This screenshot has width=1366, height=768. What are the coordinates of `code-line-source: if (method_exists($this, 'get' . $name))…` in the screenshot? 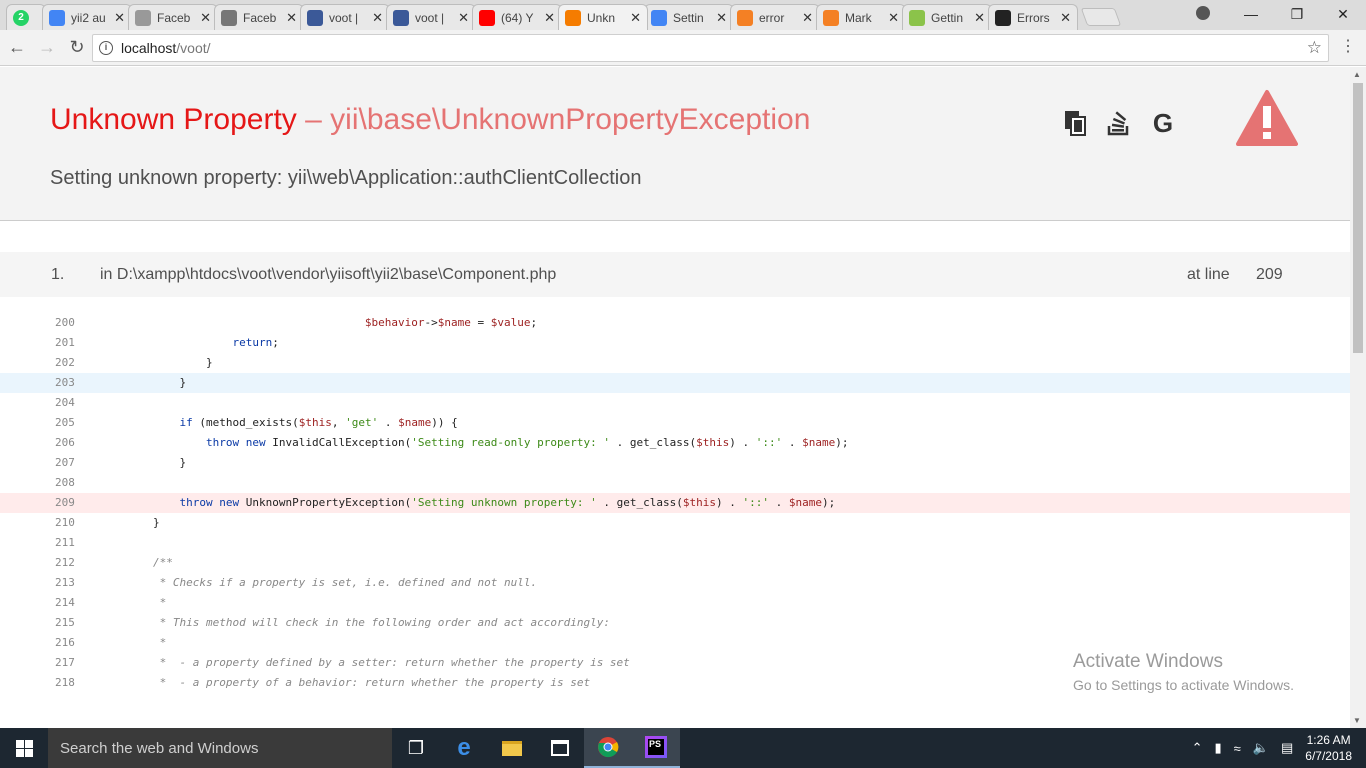 It's located at (318, 422).